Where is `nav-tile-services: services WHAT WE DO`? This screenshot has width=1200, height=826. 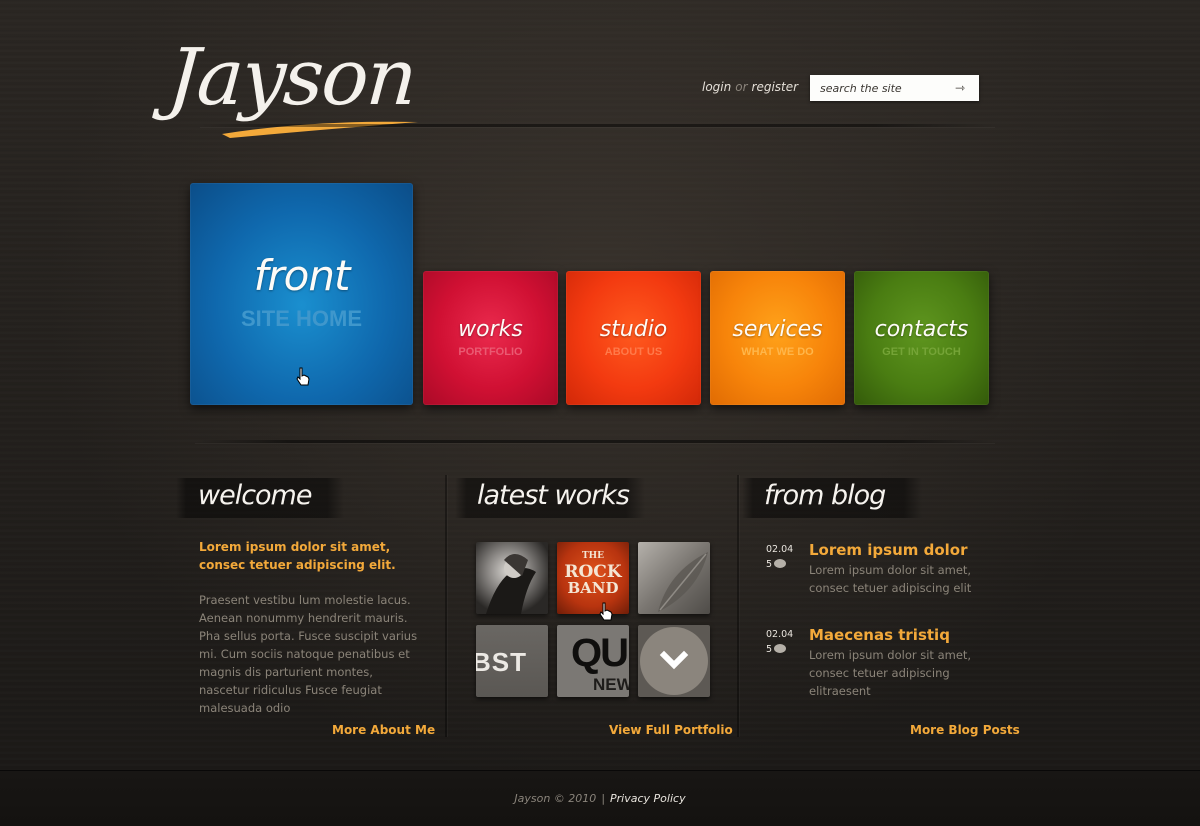
nav-tile-services: services WHAT WE DO is located at coordinates (777, 338).